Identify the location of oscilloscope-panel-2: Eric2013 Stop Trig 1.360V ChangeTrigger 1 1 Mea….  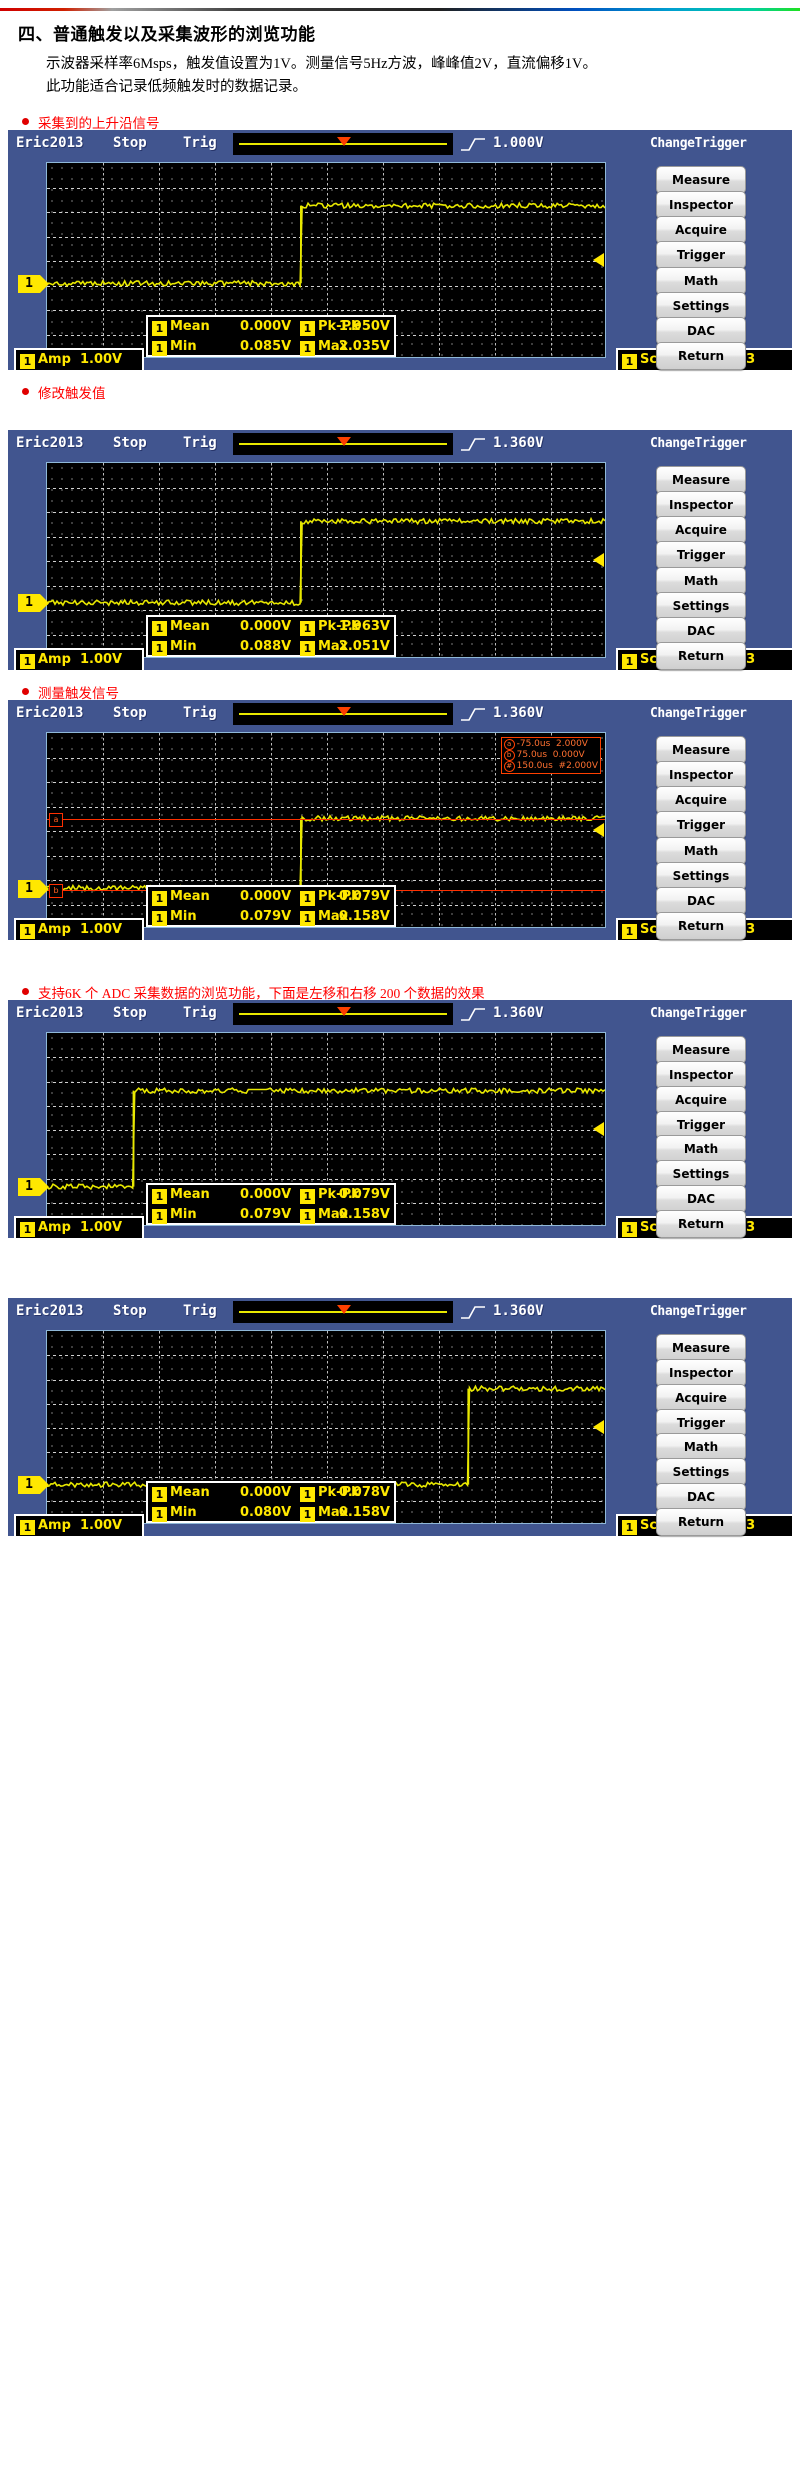
(401, 551).